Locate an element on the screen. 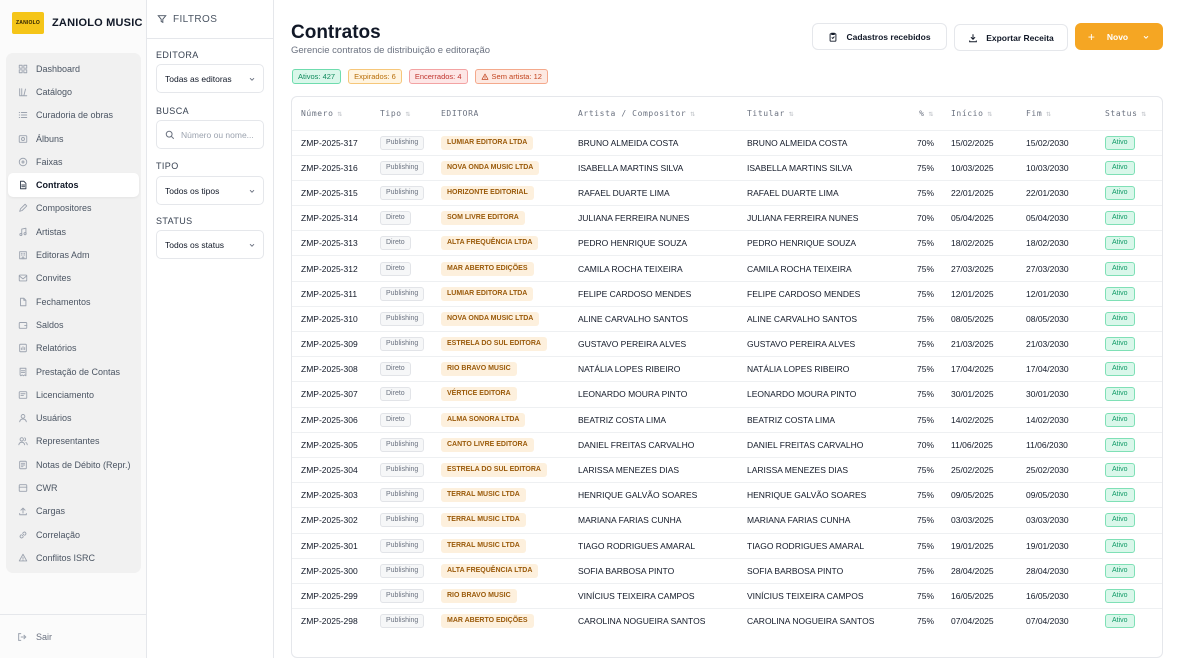  column-header: % ⇅ is located at coordinates (919, 113).